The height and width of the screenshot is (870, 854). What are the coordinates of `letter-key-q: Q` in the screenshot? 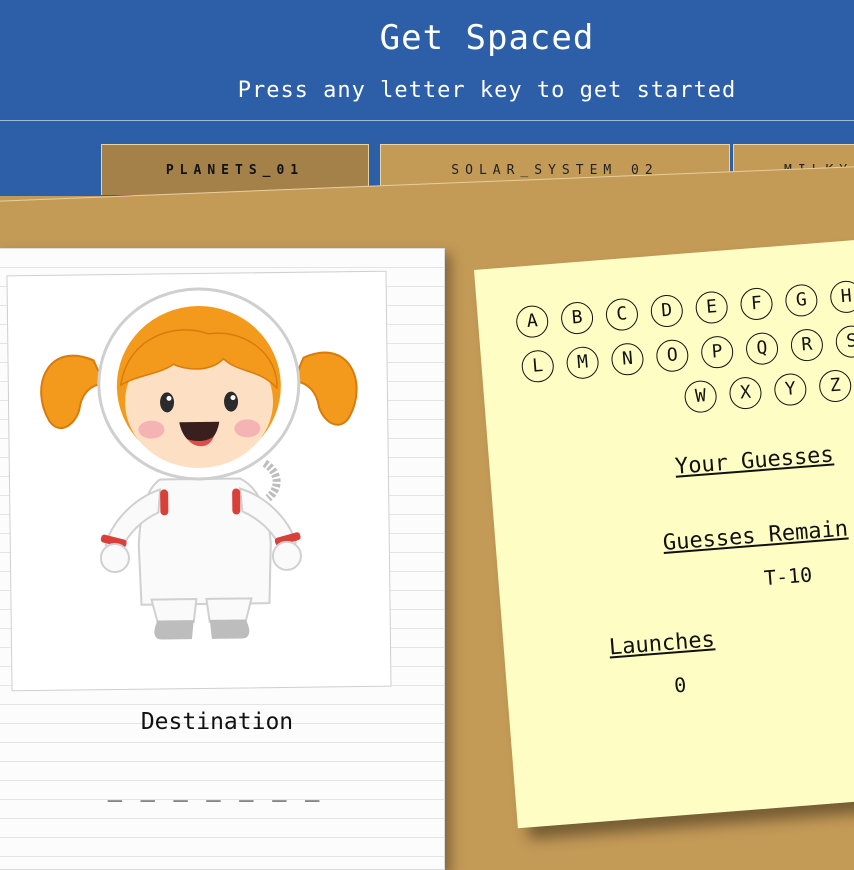 It's located at (762, 348).